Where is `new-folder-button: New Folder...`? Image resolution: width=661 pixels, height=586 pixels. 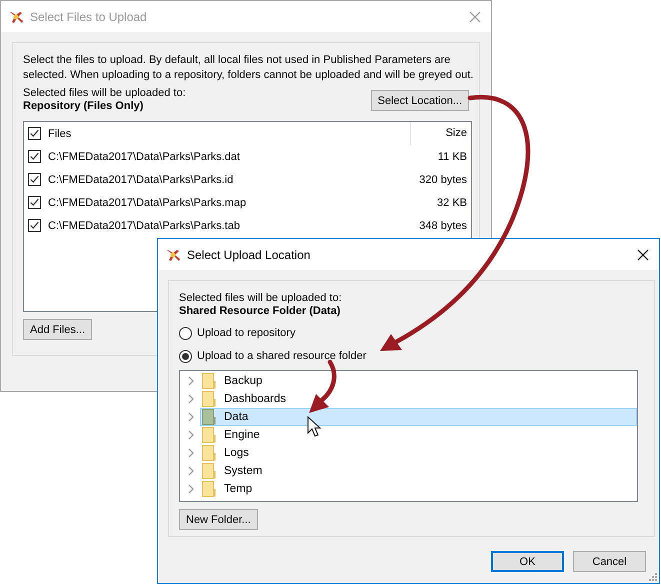 new-folder-button: New Folder... is located at coordinates (218, 519).